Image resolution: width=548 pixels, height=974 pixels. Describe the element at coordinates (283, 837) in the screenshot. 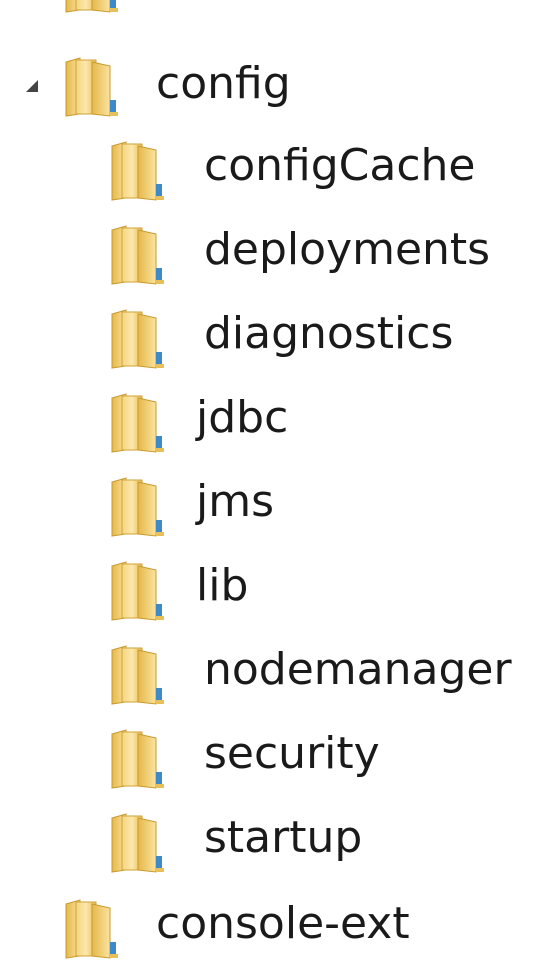

I see `tree-item-label: startup` at that location.